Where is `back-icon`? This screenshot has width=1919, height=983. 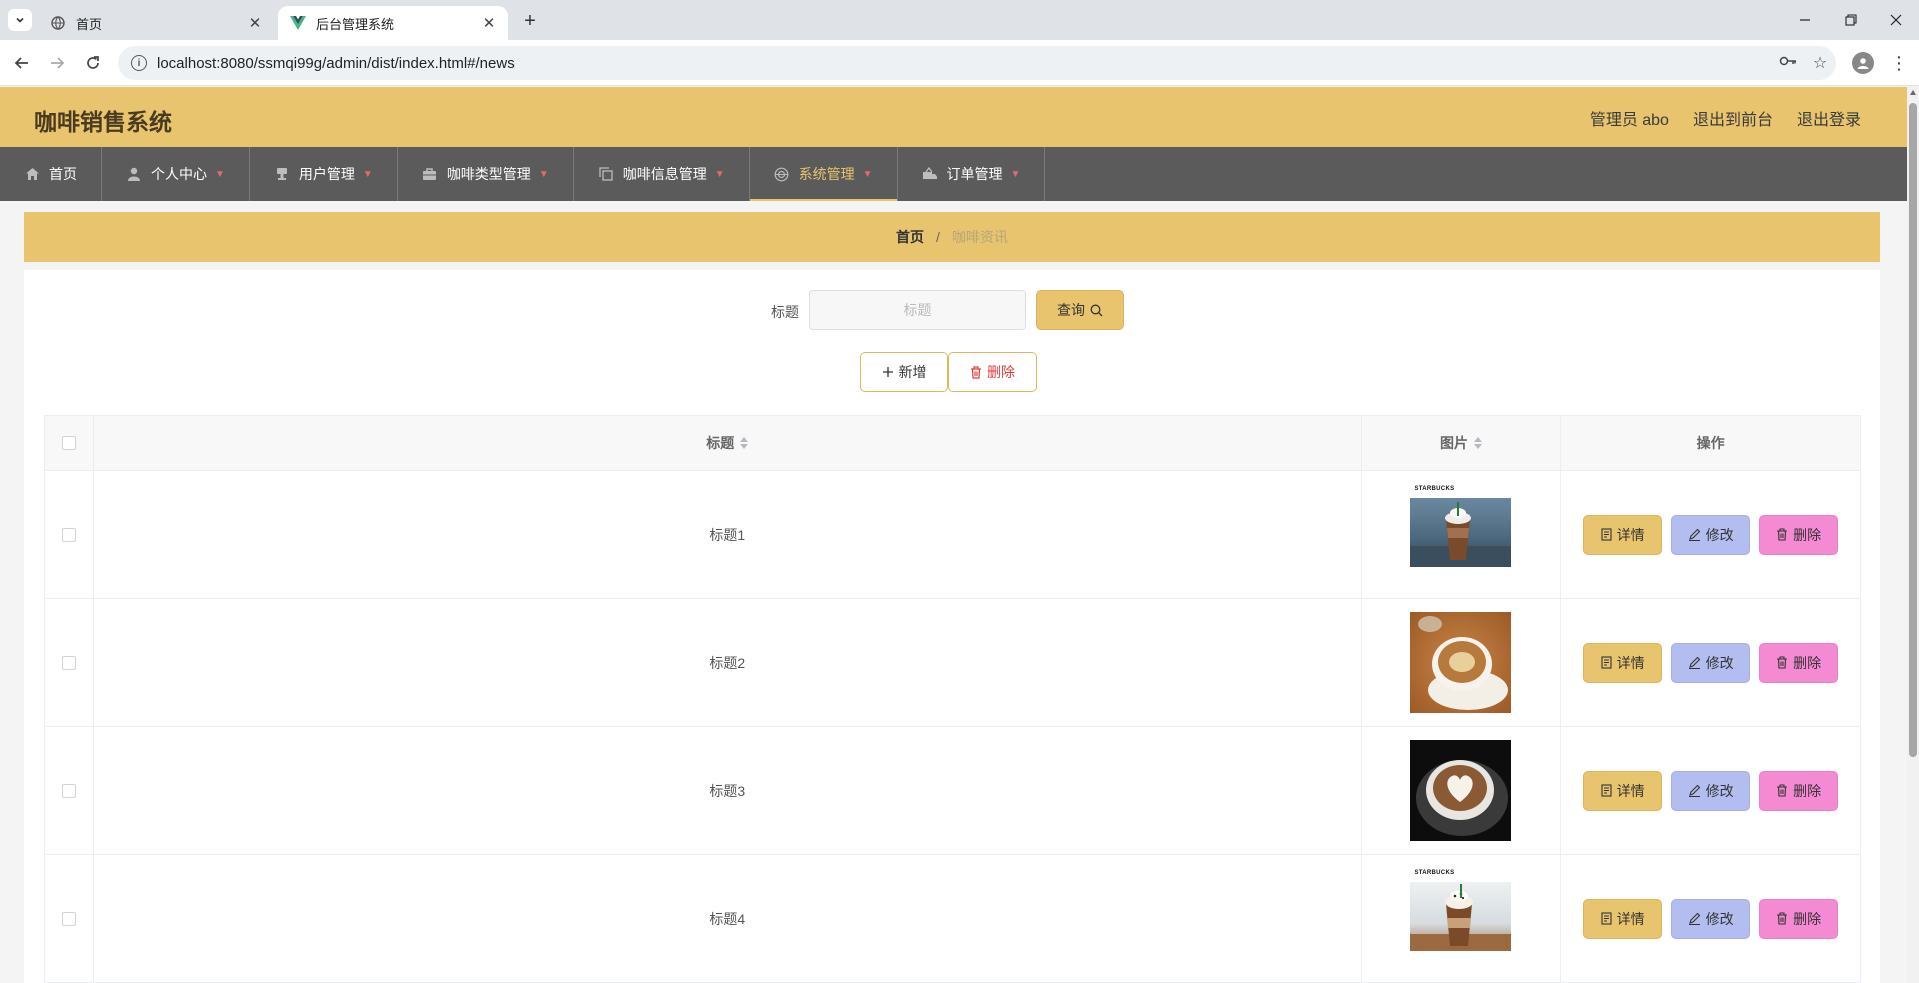
back-icon is located at coordinates (22, 63).